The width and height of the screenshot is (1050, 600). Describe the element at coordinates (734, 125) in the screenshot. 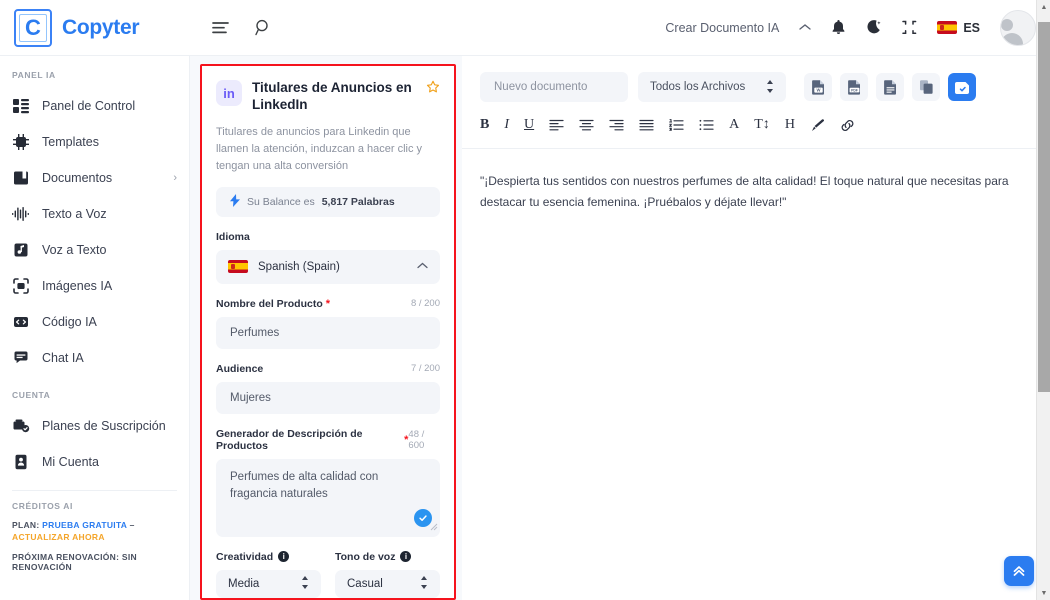

I see `font-color-button: A` at that location.